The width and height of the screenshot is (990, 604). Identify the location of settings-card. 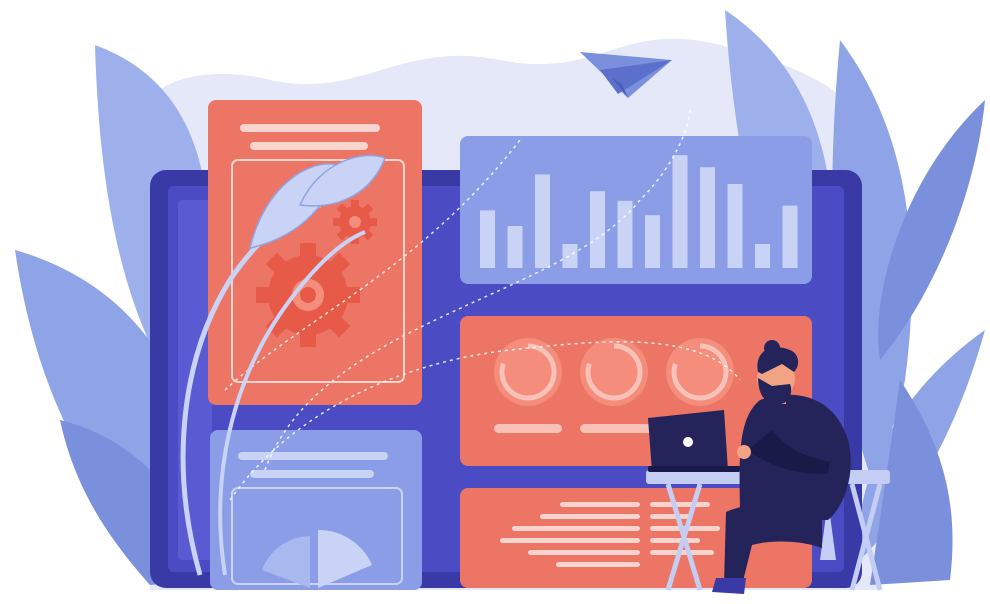
(315, 252).